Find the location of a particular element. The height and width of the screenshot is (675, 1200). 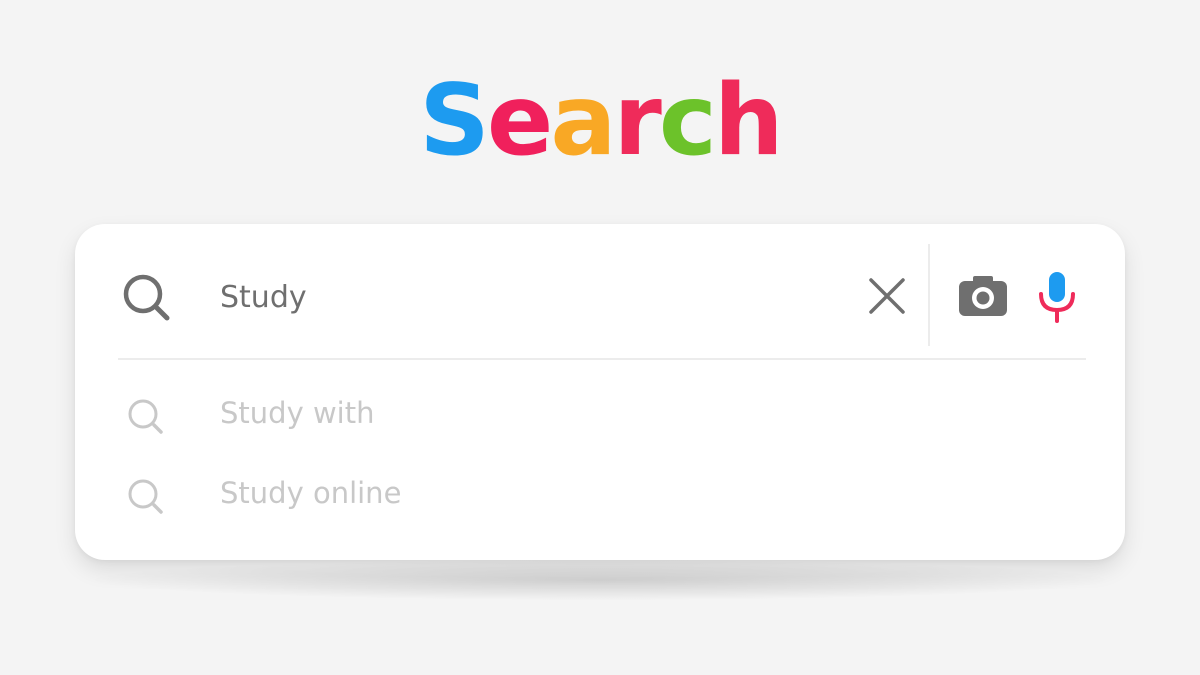

logo-letter: e is located at coordinates (519, 121).